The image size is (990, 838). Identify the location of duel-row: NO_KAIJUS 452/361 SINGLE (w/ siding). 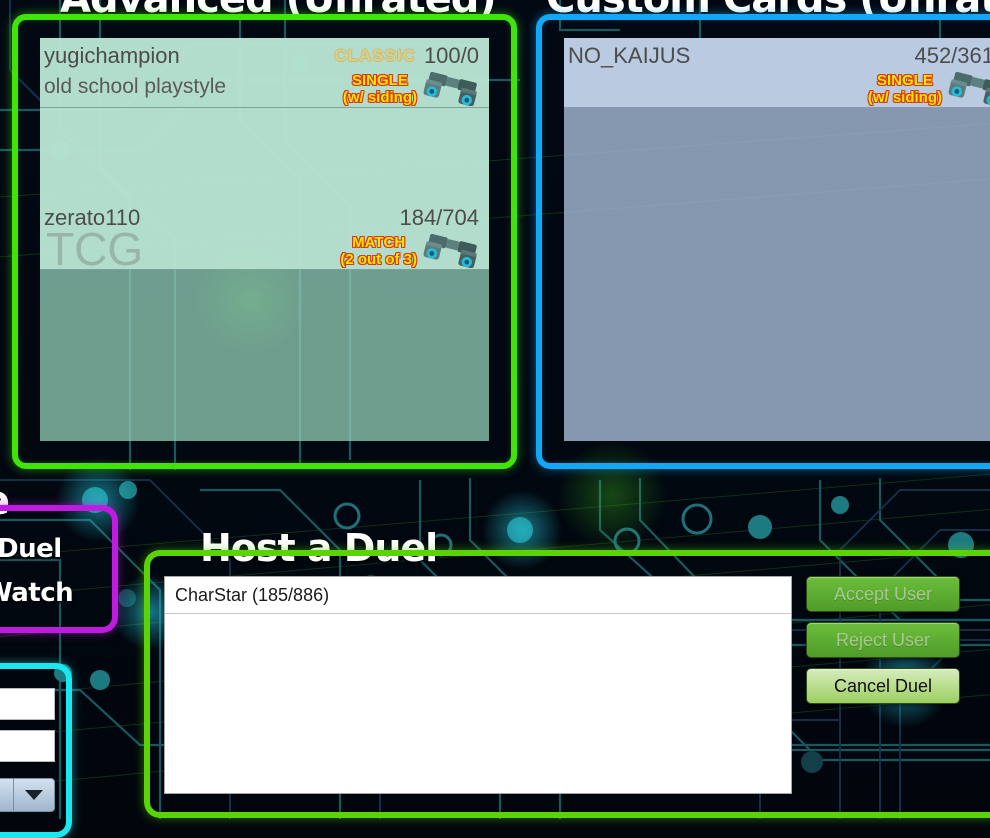
(777, 73).